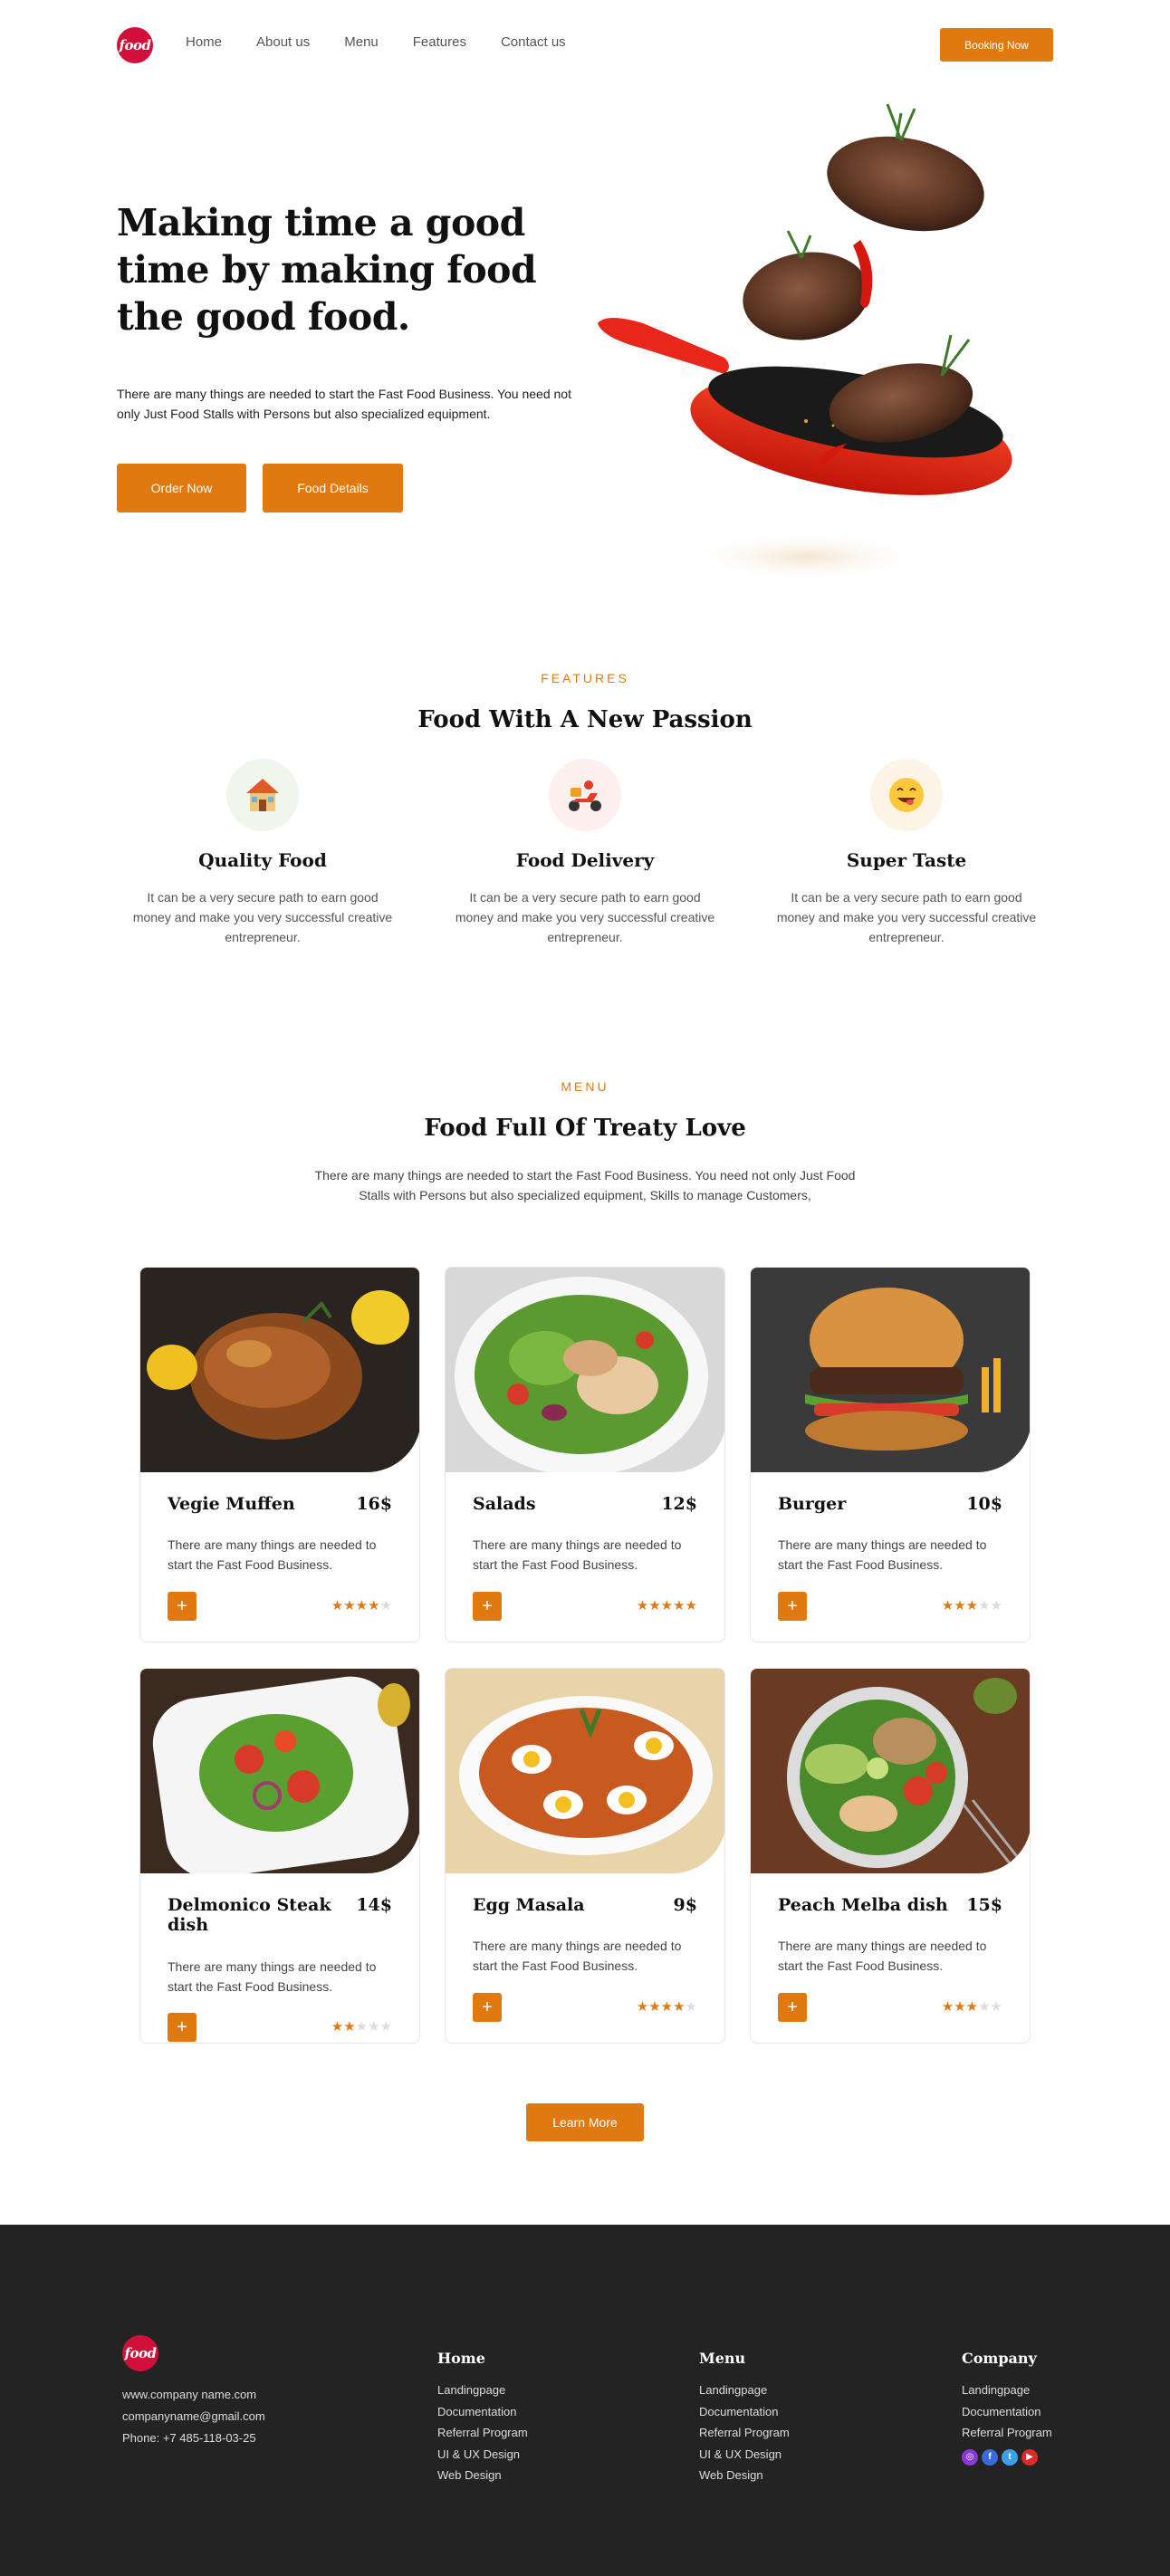 Image resolution: width=1170 pixels, height=2576 pixels. Describe the element at coordinates (181, 488) in the screenshot. I see `order-now-button: Order Now` at that location.